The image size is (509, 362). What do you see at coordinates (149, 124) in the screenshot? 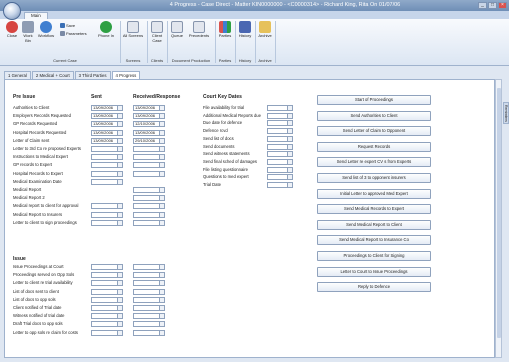
I see `received-date-field: 12/10/2006` at bounding box center [149, 124].